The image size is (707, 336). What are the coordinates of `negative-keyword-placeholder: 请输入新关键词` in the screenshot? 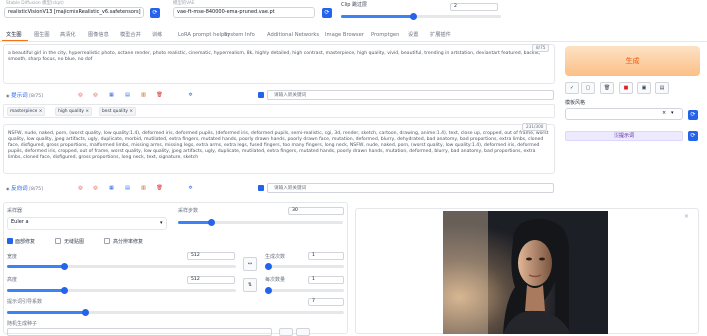 It's located at (290, 188).